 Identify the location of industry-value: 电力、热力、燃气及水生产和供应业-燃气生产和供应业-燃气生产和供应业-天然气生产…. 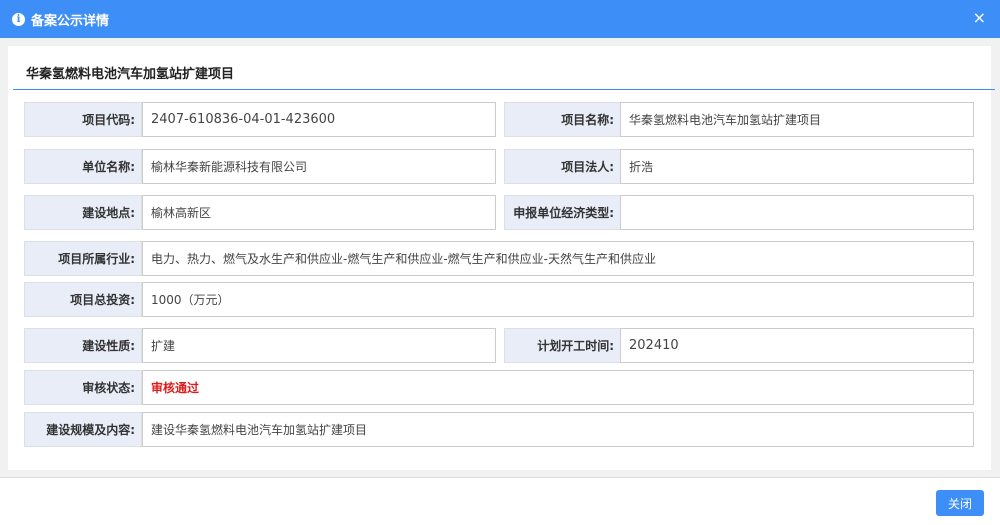
(558, 258).